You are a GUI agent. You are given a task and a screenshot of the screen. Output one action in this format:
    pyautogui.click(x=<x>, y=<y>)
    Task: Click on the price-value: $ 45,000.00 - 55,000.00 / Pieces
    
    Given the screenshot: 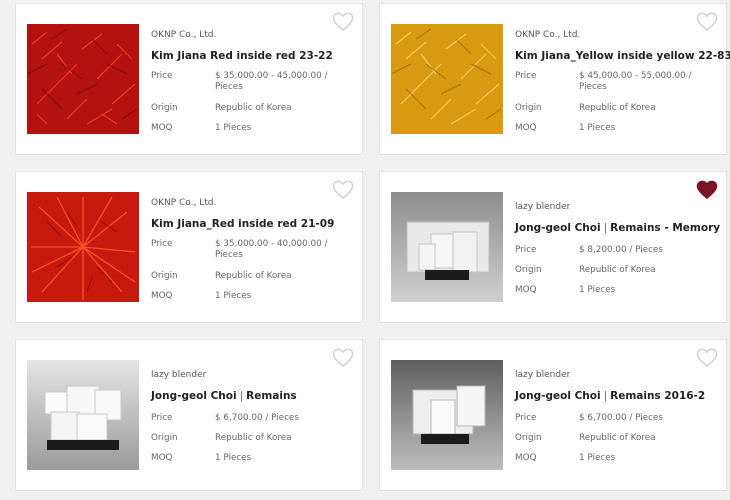 What is the action you would take?
    pyautogui.click(x=635, y=81)
    